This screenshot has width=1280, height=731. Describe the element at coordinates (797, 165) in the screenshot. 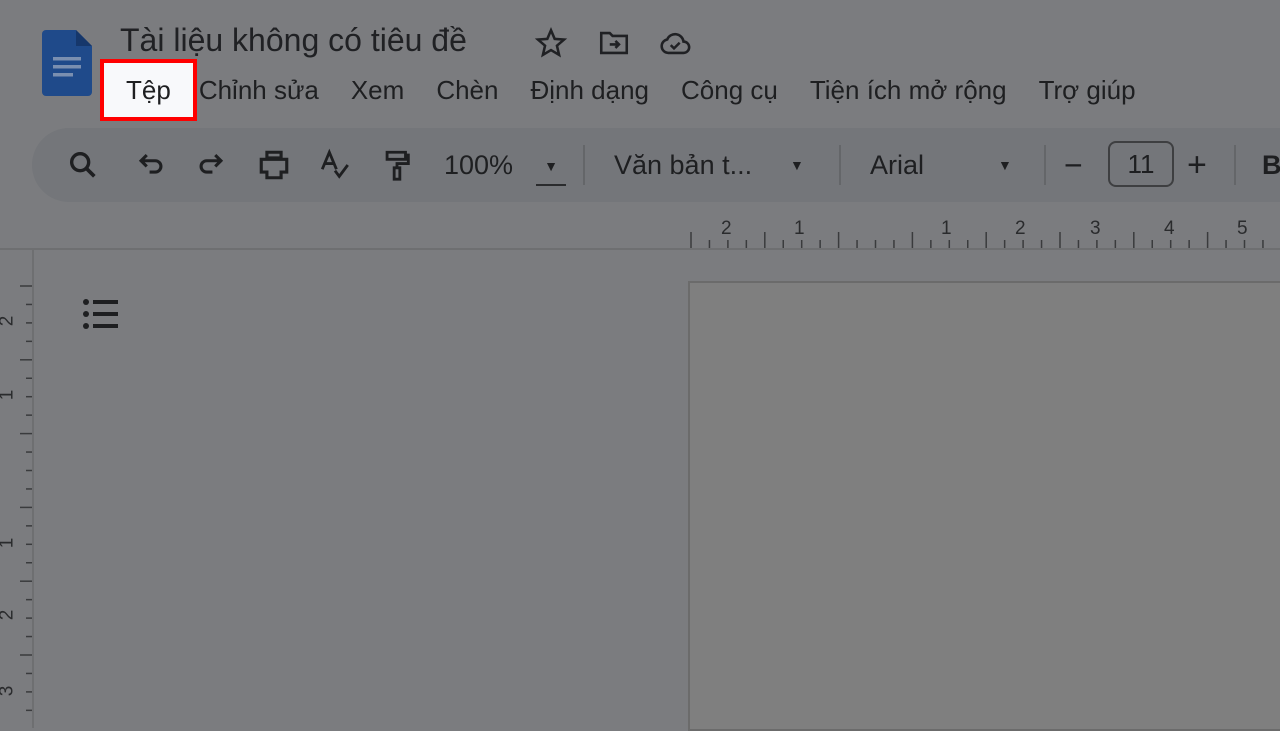

I see `style-dropdown-icon: ▼` at that location.